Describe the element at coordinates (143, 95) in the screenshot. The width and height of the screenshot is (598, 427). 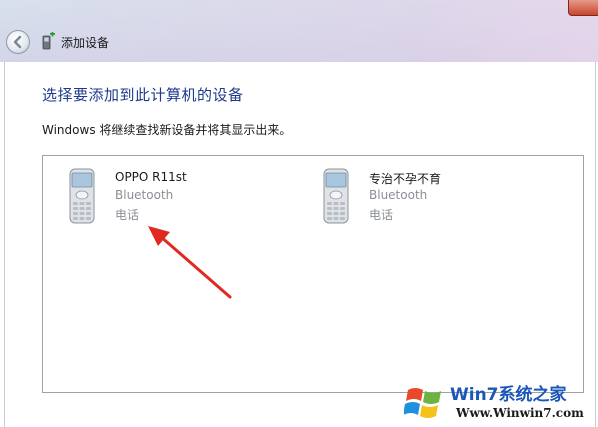
I see `page-heading: 选择要添加到此计算机的设备` at that location.